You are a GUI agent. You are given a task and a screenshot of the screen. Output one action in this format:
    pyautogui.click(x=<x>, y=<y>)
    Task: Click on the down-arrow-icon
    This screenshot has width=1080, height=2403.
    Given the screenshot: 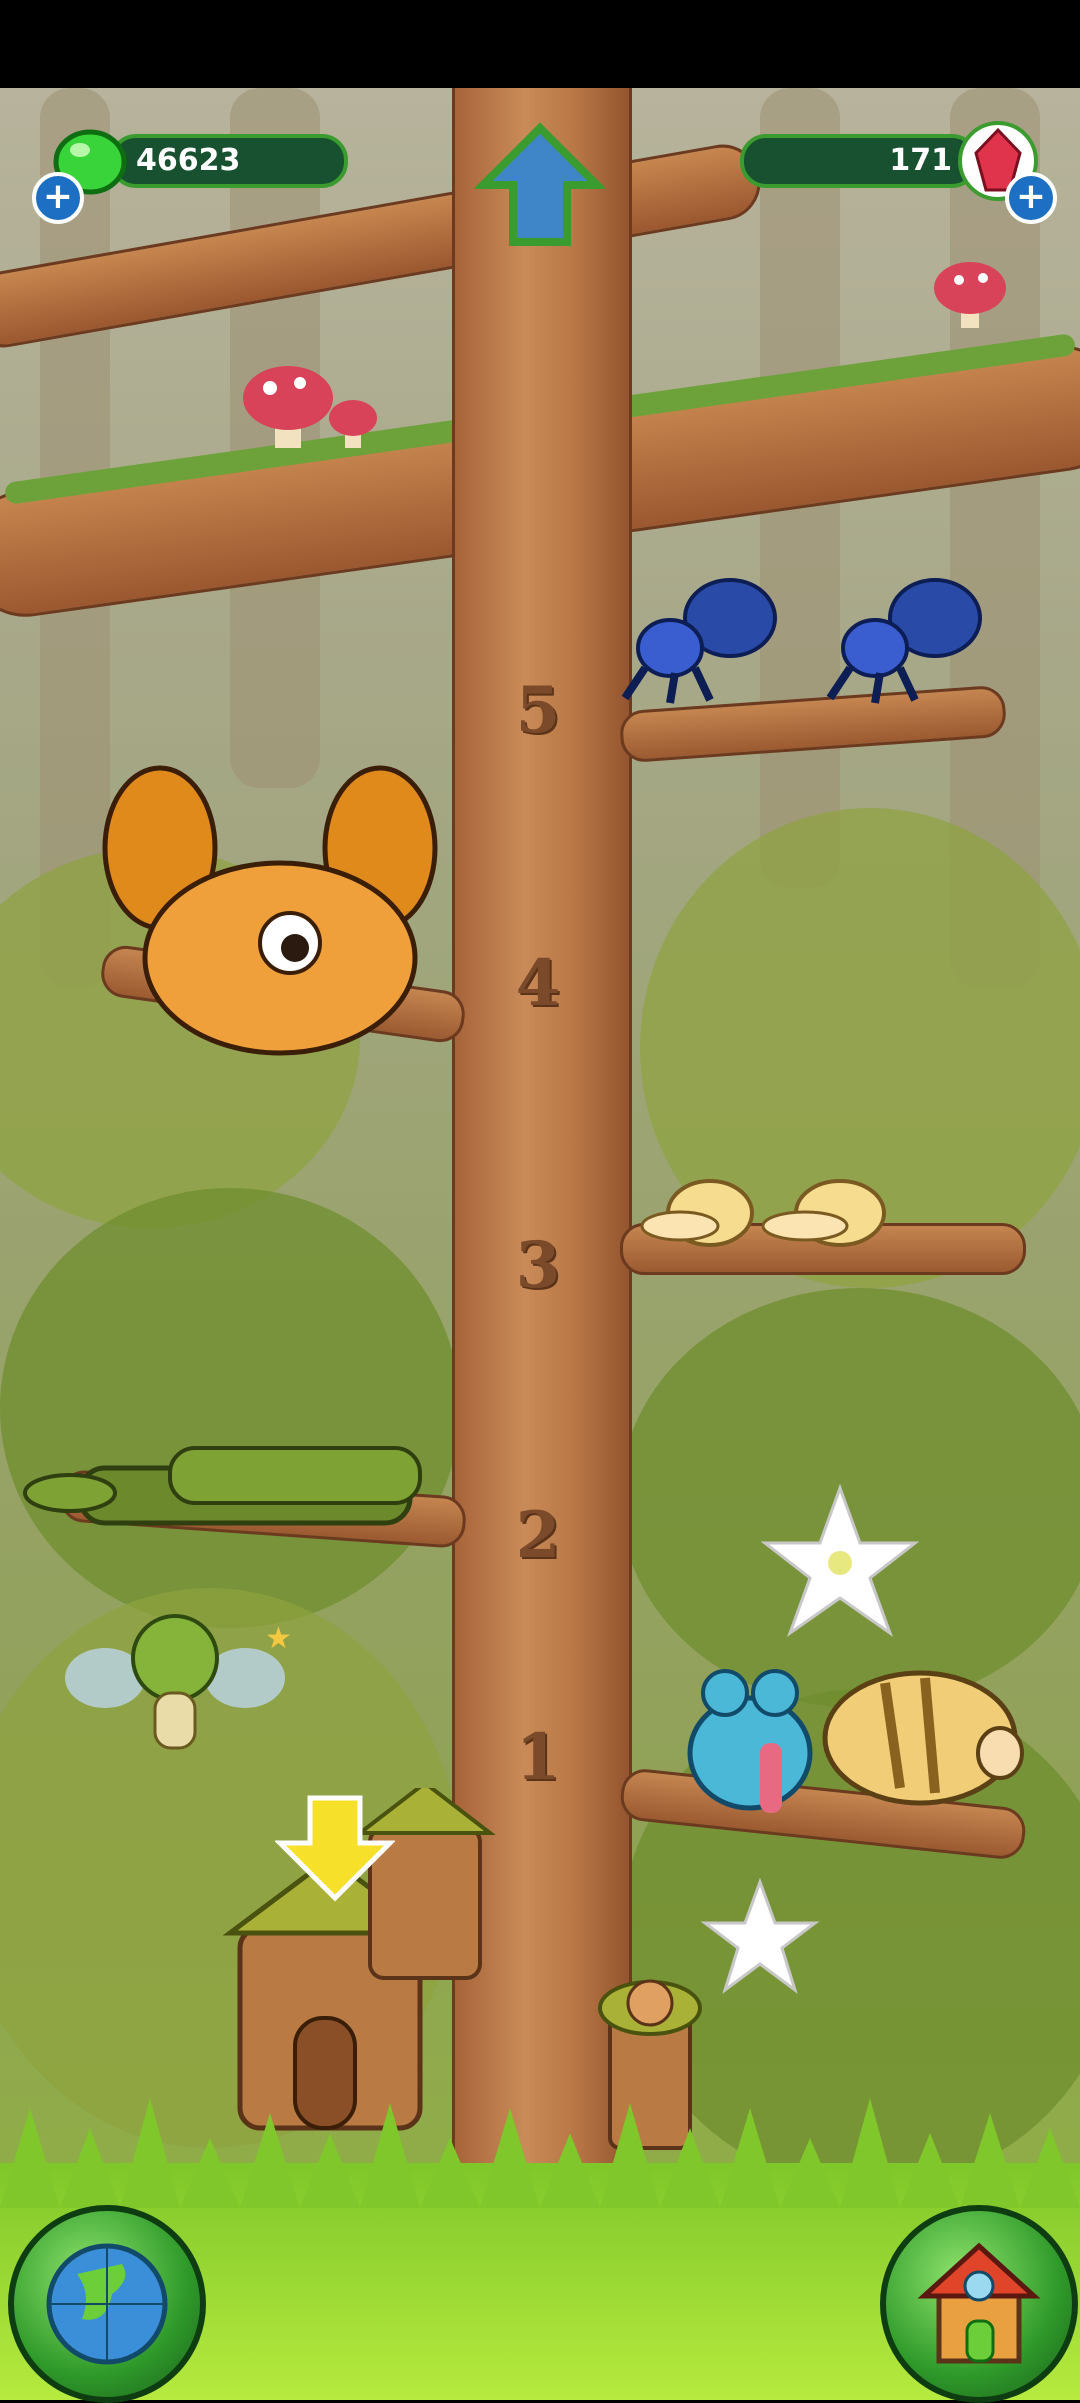 What is the action you would take?
    pyautogui.click(x=335, y=1848)
    